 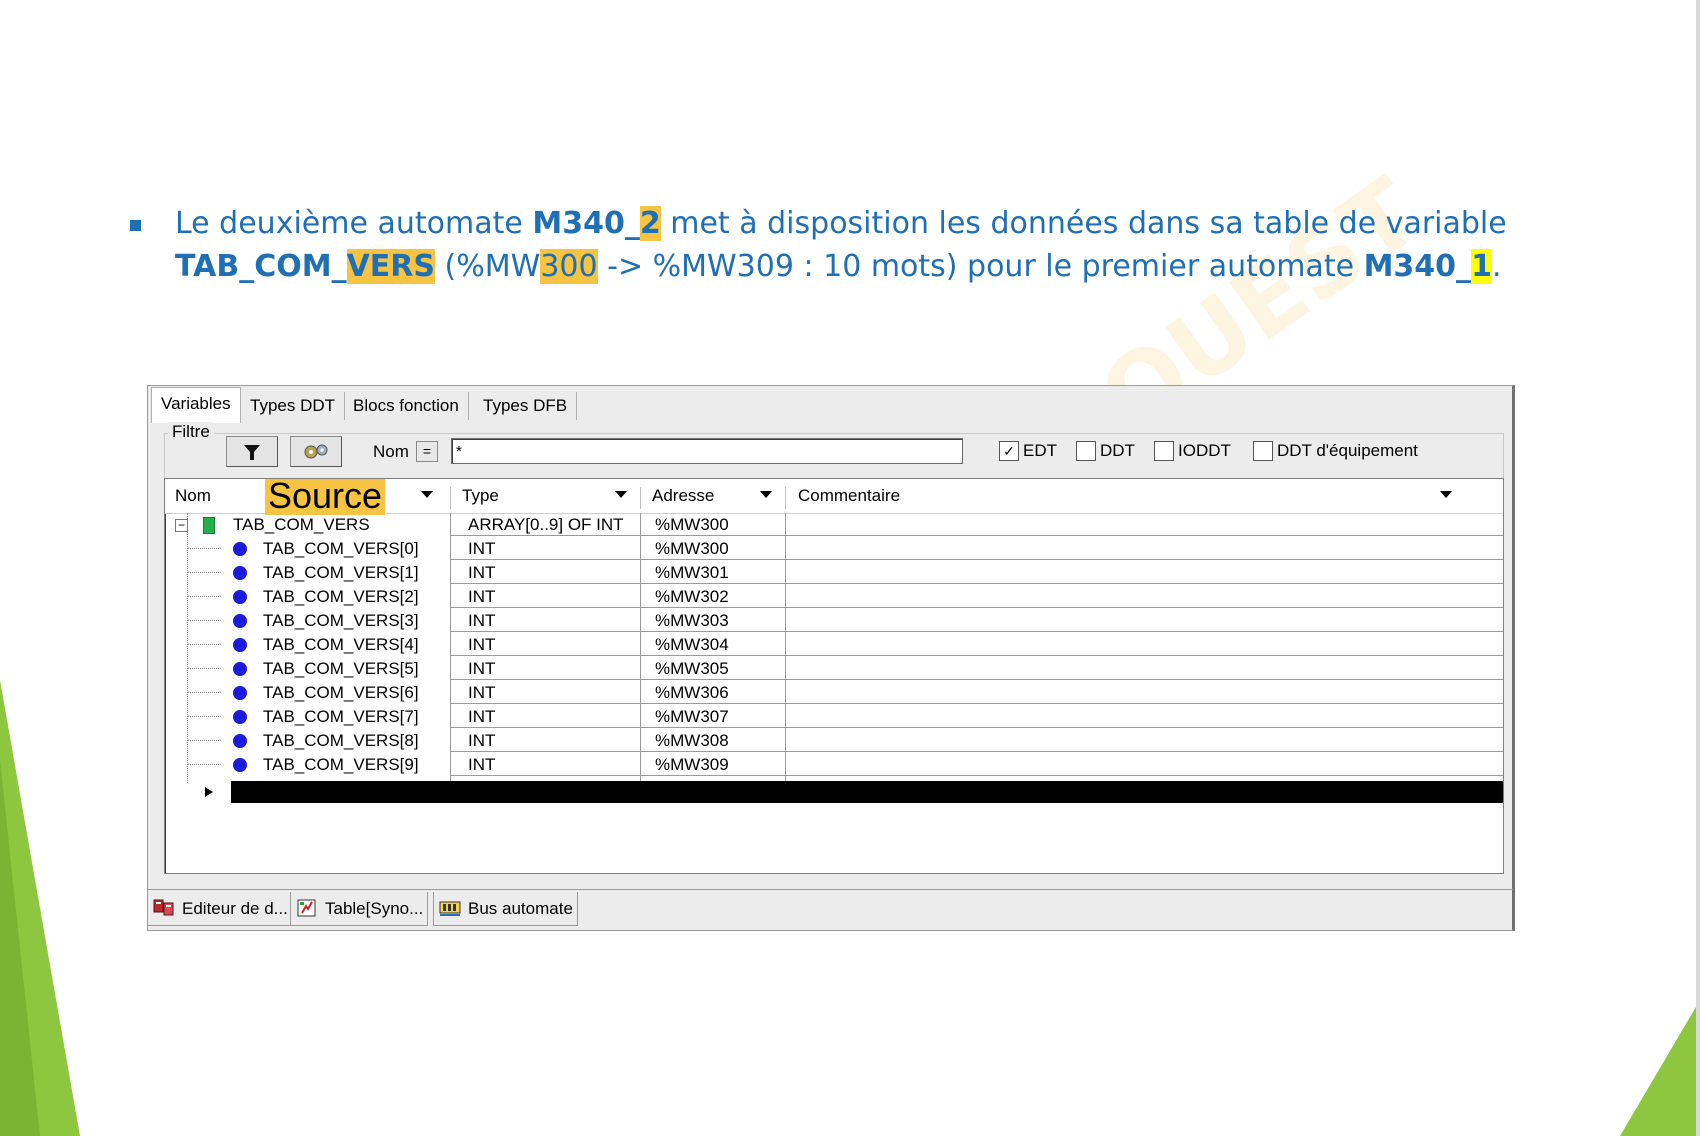 What do you see at coordinates (834, 596) in the screenshot?
I see `table-row: TAB_COM_VERS[2] INT %MW302` at bounding box center [834, 596].